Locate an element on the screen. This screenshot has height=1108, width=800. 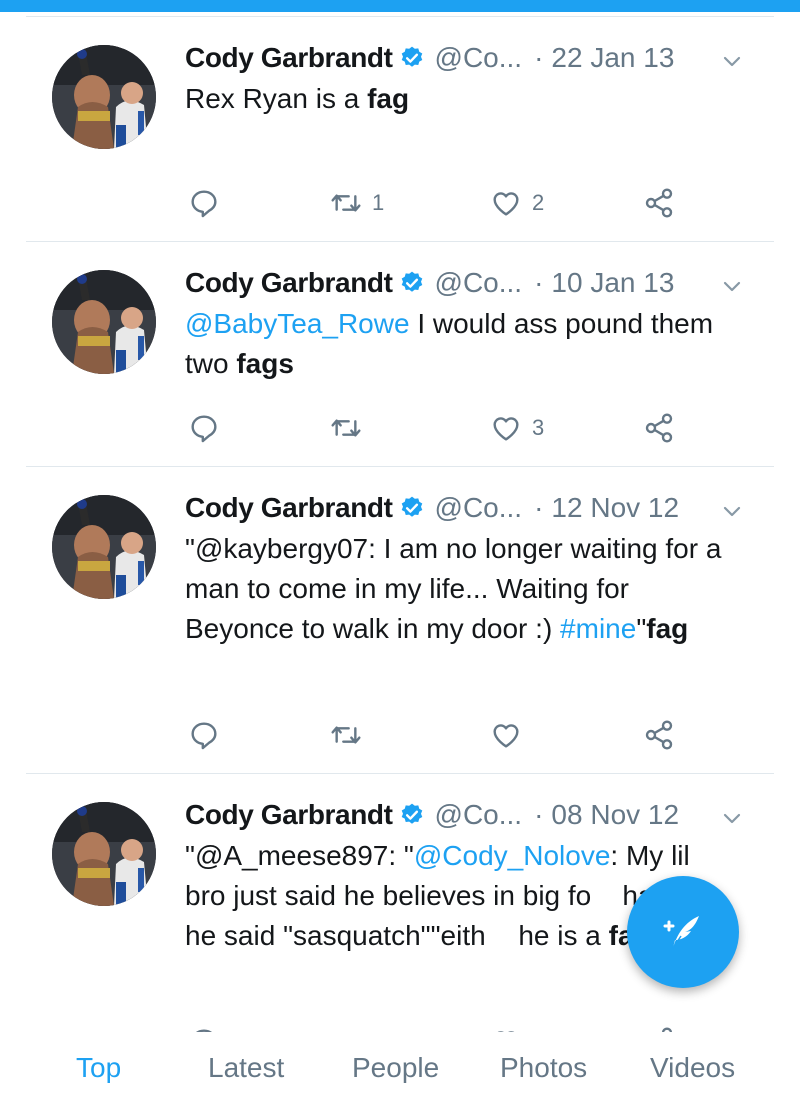
tab-latest: Latest is located at coordinates (246, 1068).